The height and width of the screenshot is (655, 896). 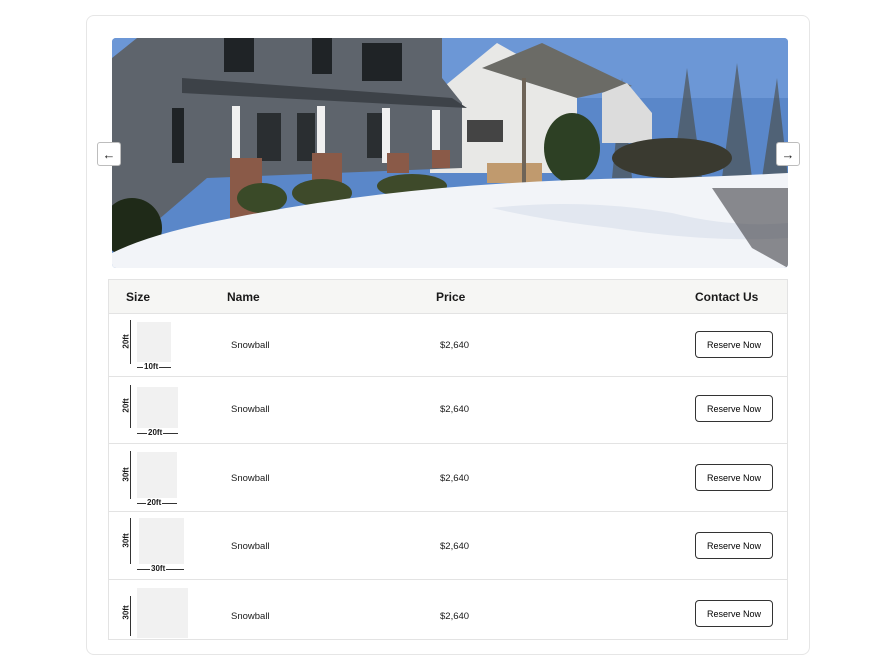 What do you see at coordinates (451, 297) in the screenshot?
I see `header-price: Price` at bounding box center [451, 297].